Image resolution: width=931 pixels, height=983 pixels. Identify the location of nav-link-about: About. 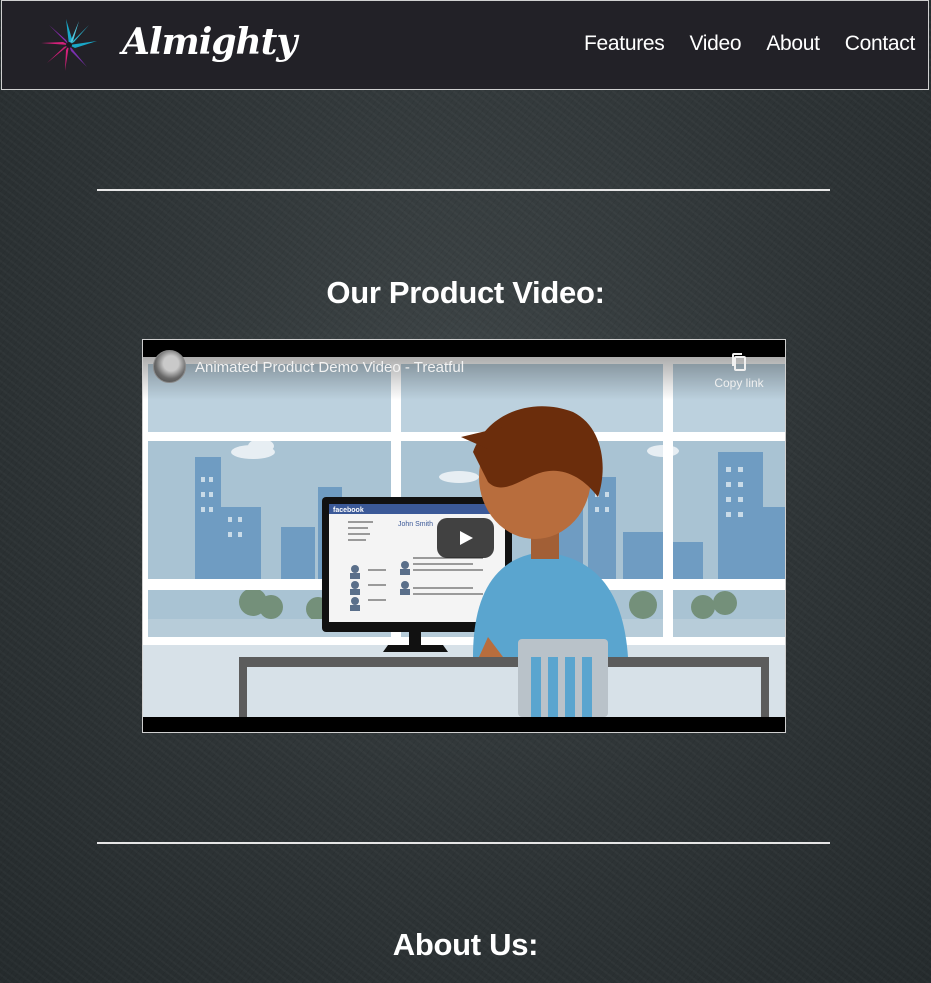
(793, 44).